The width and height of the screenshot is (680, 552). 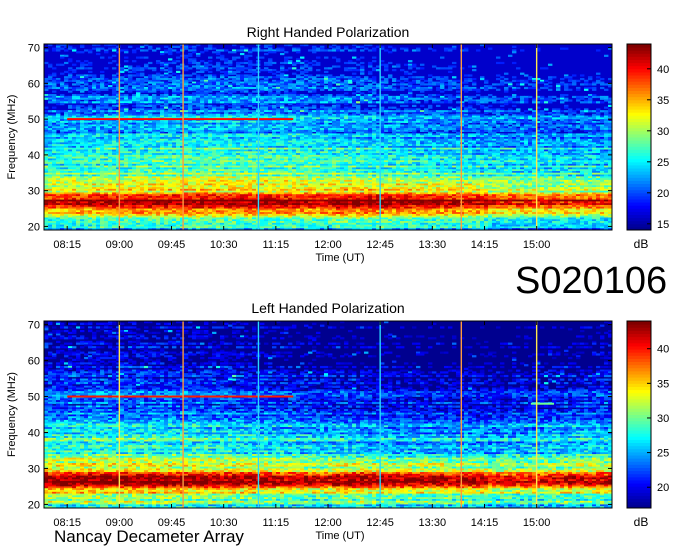 I want to click on colorbar: 20 25 30 35 40 dB, so click(x=647, y=424).